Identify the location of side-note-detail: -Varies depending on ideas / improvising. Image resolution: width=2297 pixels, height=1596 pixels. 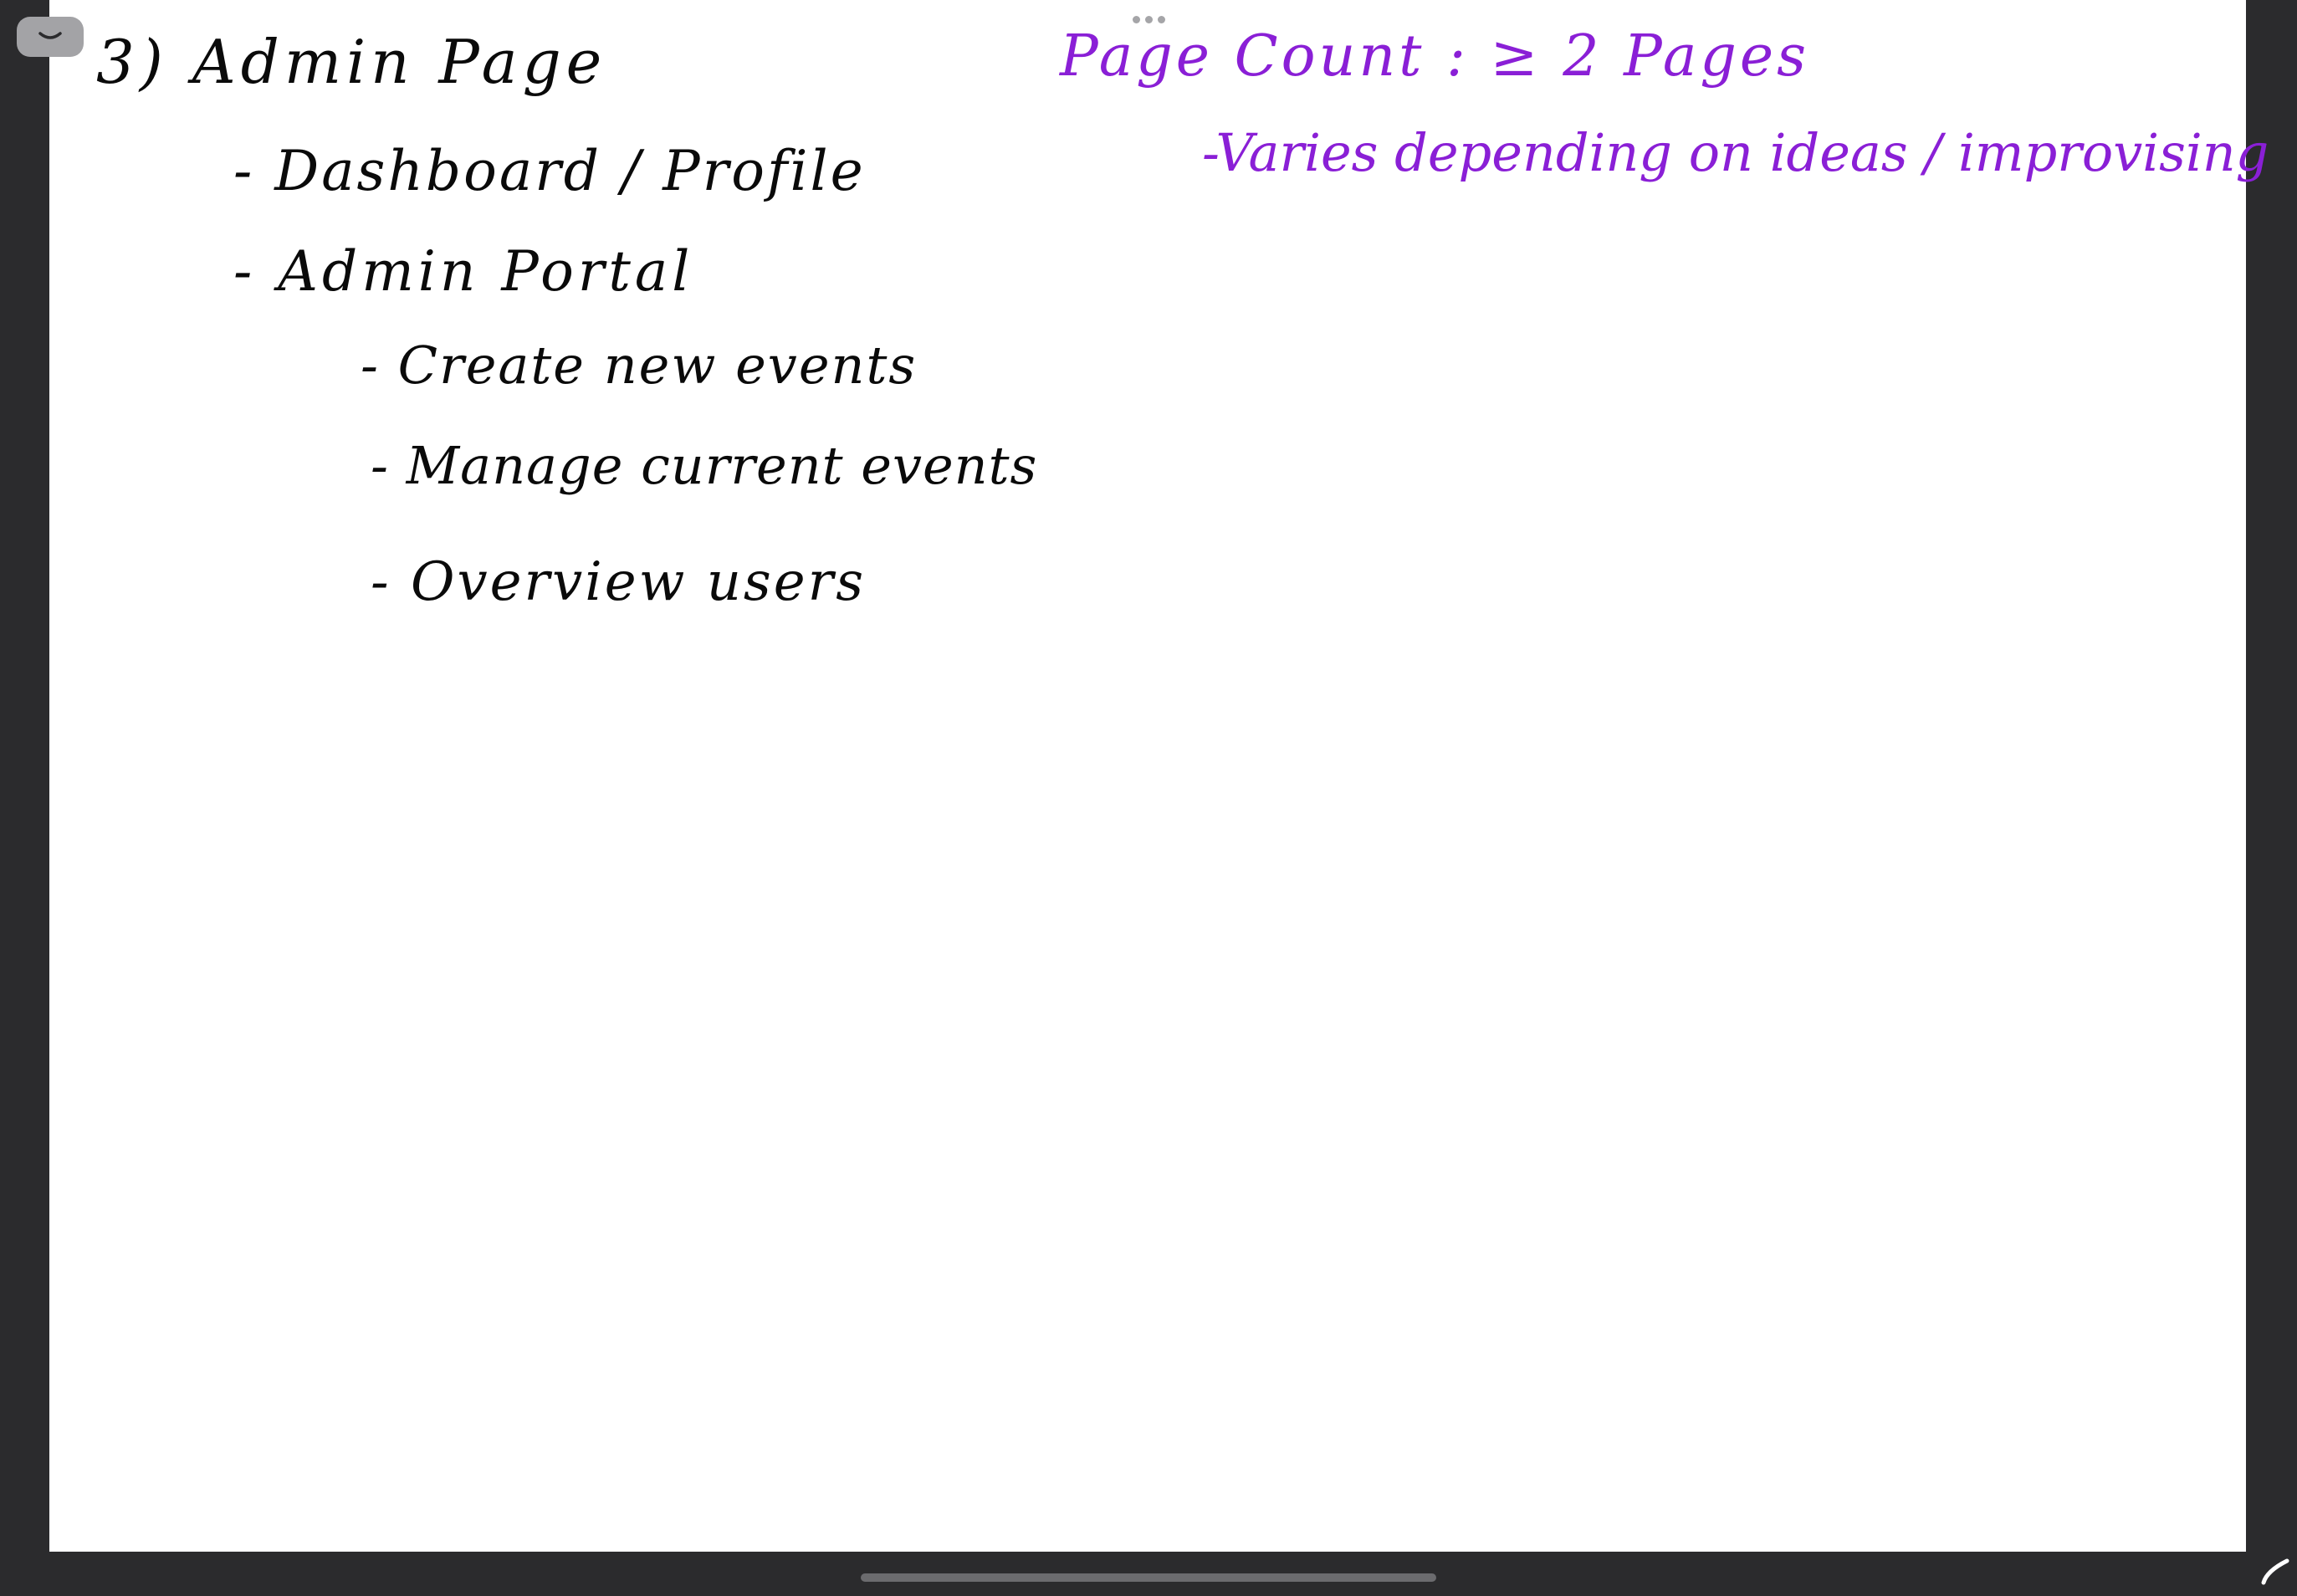
(1735, 152).